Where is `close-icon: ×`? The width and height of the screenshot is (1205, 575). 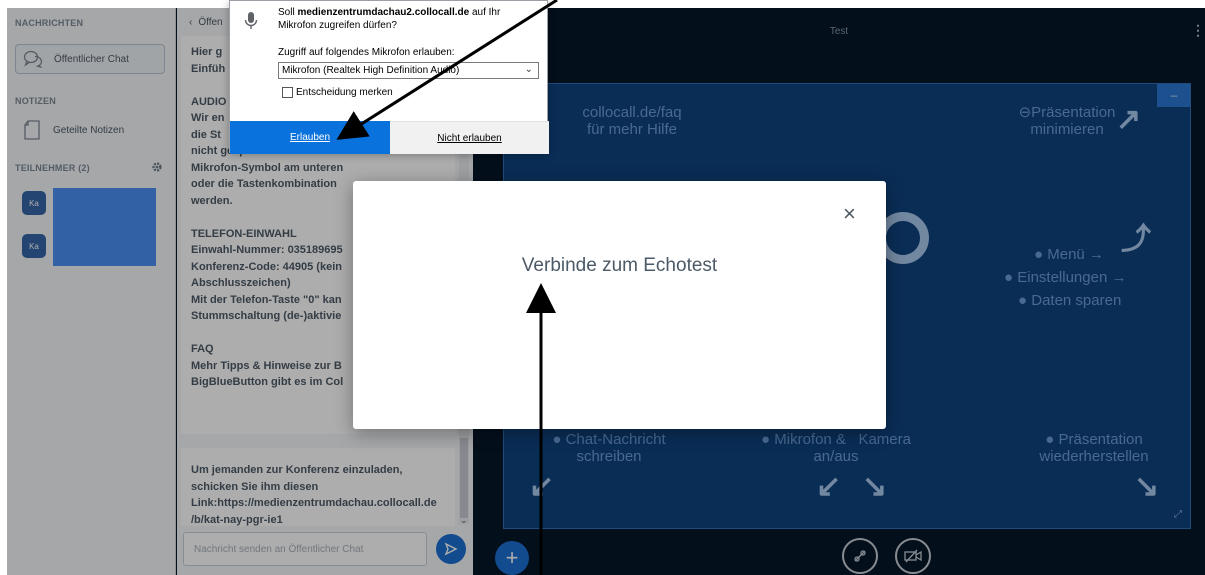 close-icon: × is located at coordinates (849, 214).